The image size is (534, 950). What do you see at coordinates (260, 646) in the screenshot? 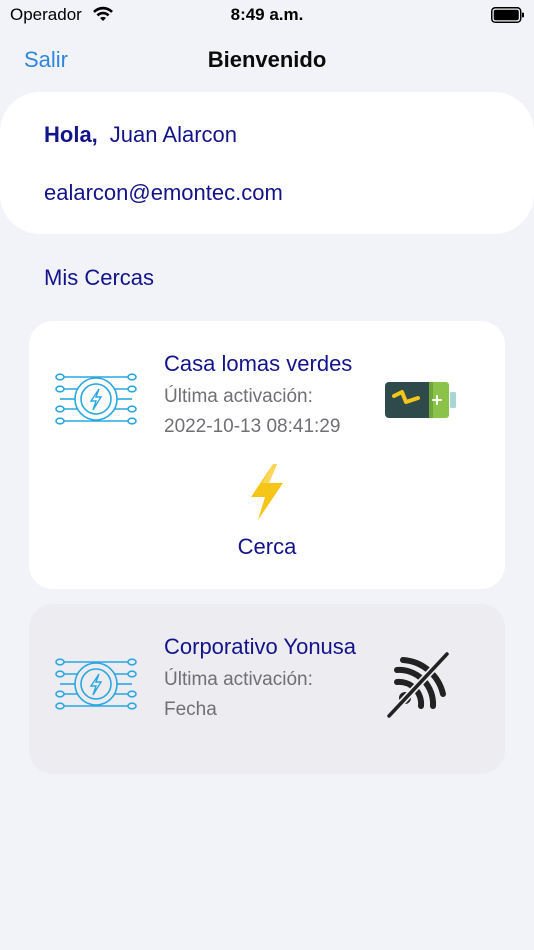
I see `fence-name: Corporativo Yonusa` at bounding box center [260, 646].